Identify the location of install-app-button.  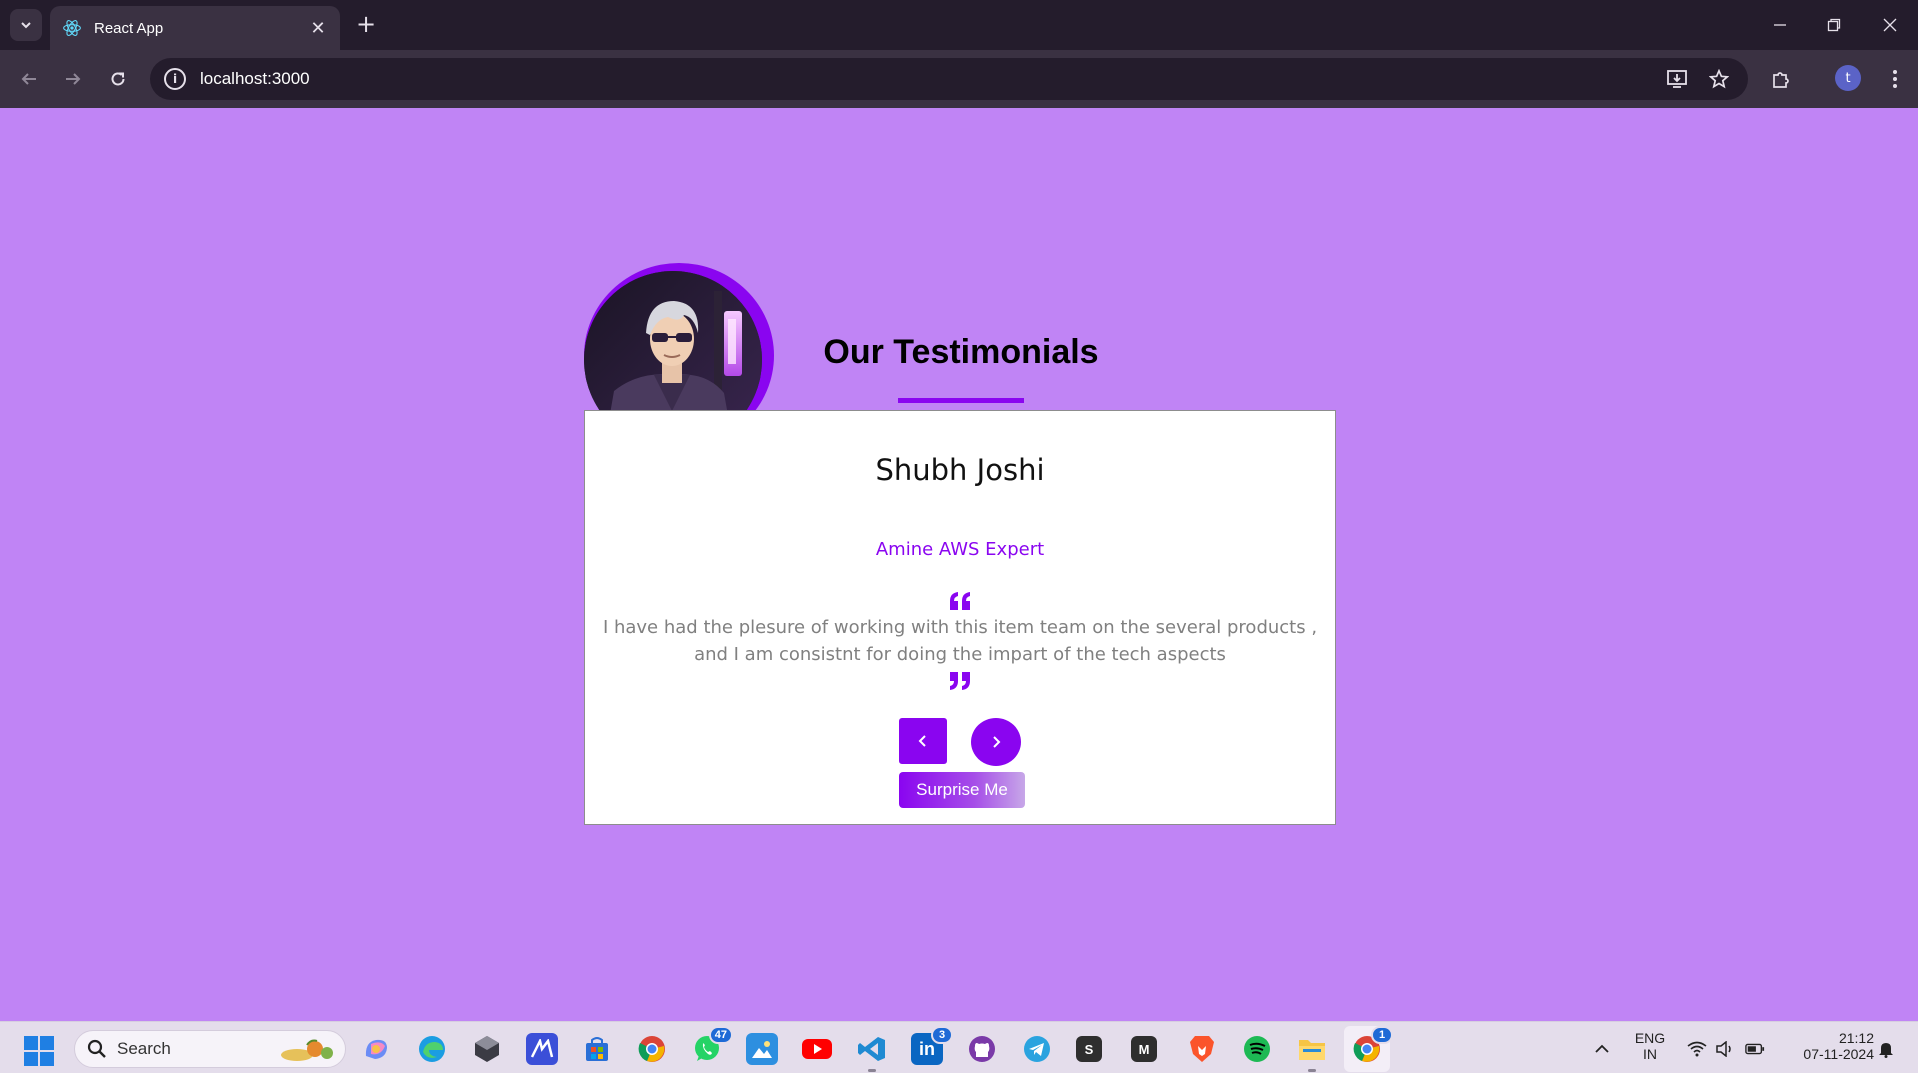
(1678, 79).